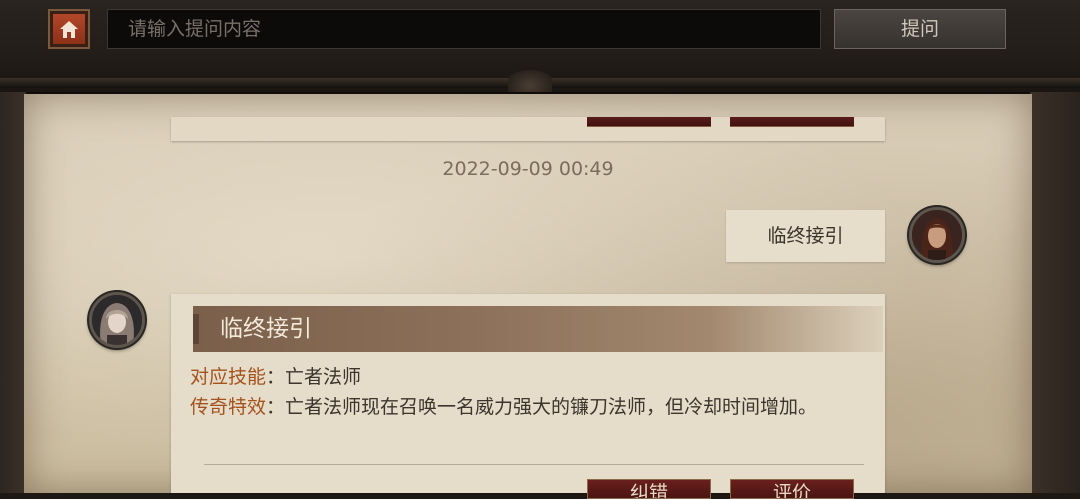  Describe the element at coordinates (551, 407) in the screenshot. I see `legendary-value: 亡者法师现在召唤一名威力强大的镰刀法师，但冷却时间增加。` at that location.